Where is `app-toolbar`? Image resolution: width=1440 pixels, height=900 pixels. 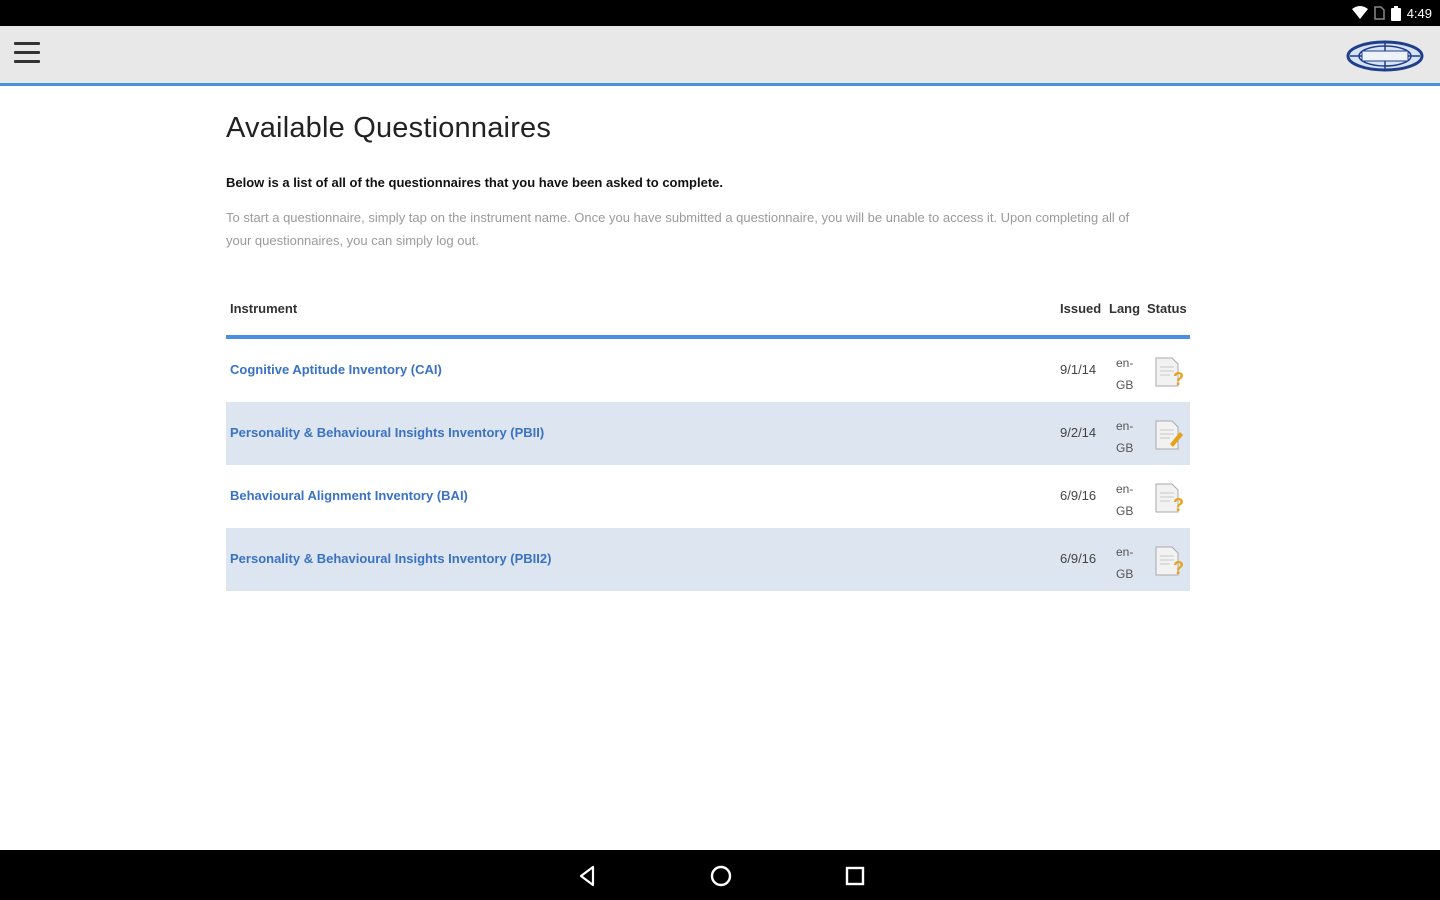
app-toolbar is located at coordinates (720, 56).